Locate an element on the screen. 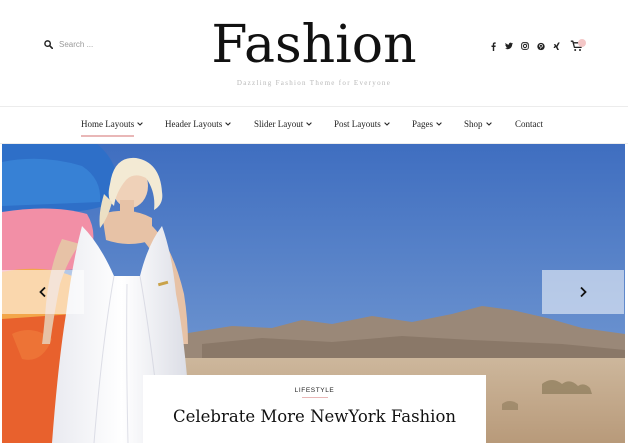 The image size is (628, 443). nav-item-label: Pages is located at coordinates (422, 124).